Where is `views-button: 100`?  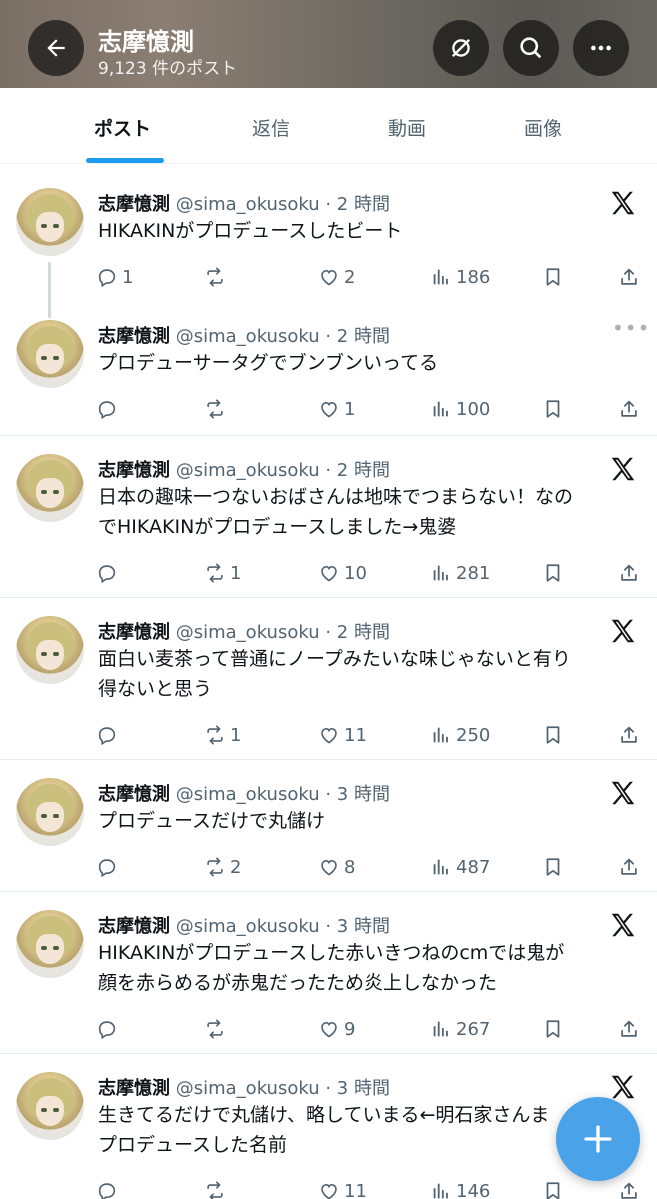
views-button: 100 is located at coordinates (460, 409).